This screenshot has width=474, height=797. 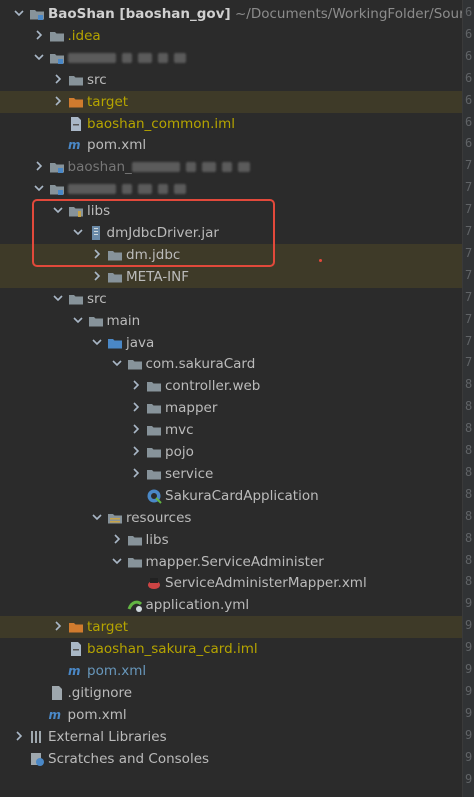 What do you see at coordinates (231, 321) in the screenshot?
I see `tree-row-main: main` at bounding box center [231, 321].